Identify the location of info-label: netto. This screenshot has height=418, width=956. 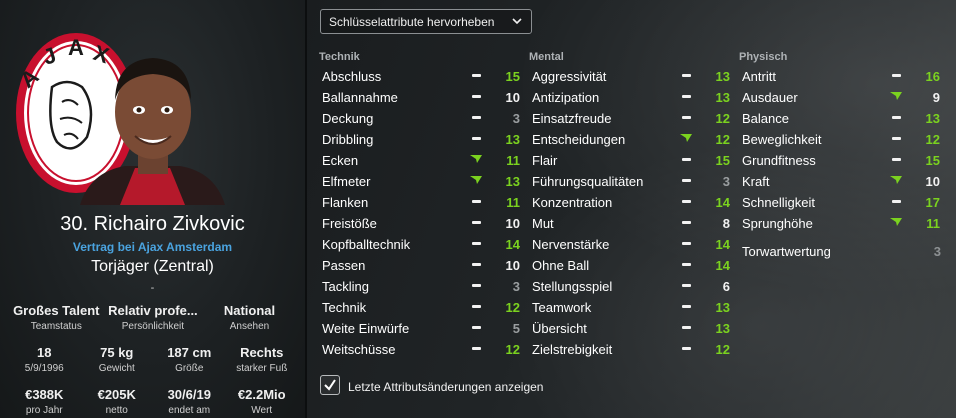
(116, 410).